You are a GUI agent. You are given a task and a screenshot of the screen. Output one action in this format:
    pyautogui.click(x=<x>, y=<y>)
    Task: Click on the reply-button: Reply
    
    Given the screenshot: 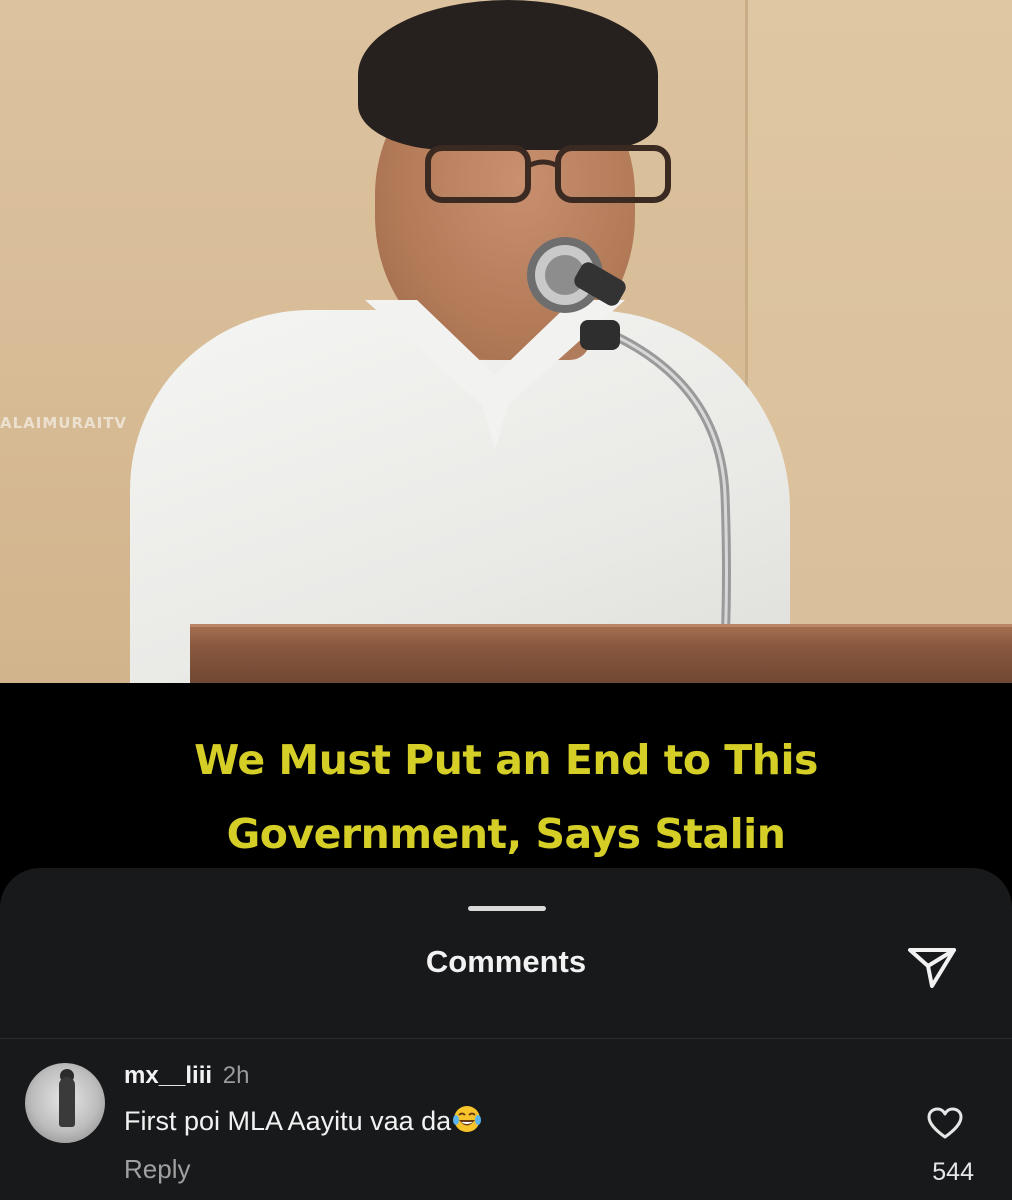 What is the action you would take?
    pyautogui.click(x=157, y=1169)
    